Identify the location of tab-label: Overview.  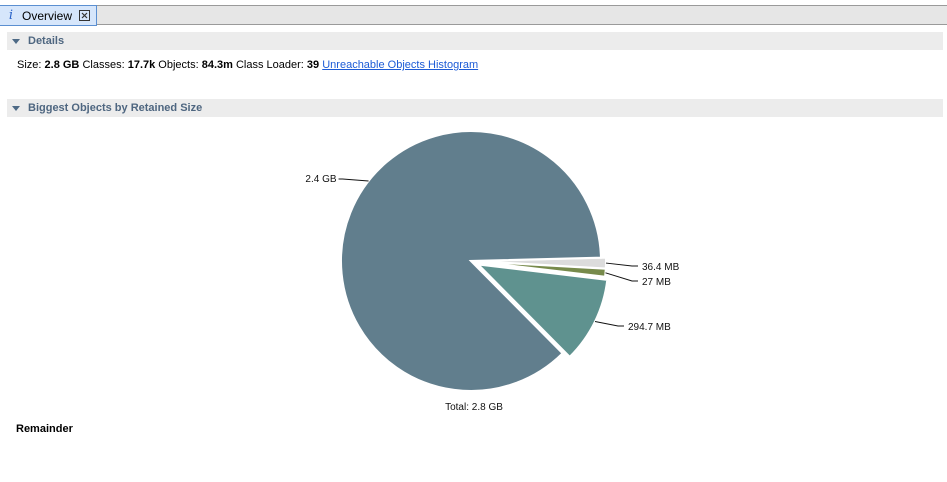
(47, 15).